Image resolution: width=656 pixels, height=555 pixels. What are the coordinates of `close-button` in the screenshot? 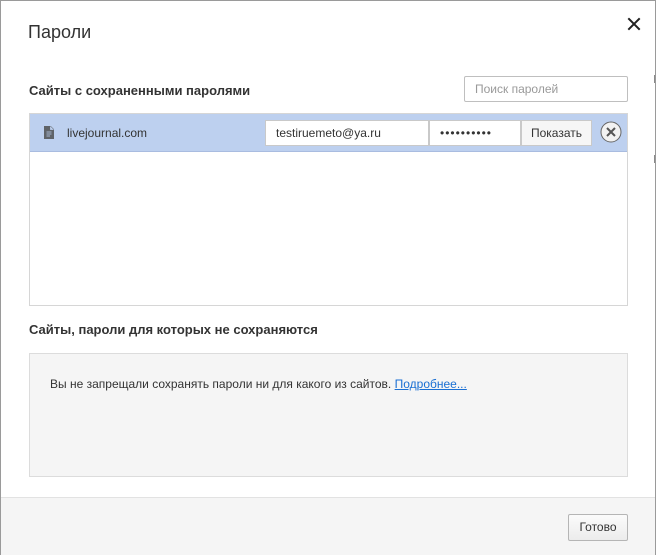 It's located at (634, 24).